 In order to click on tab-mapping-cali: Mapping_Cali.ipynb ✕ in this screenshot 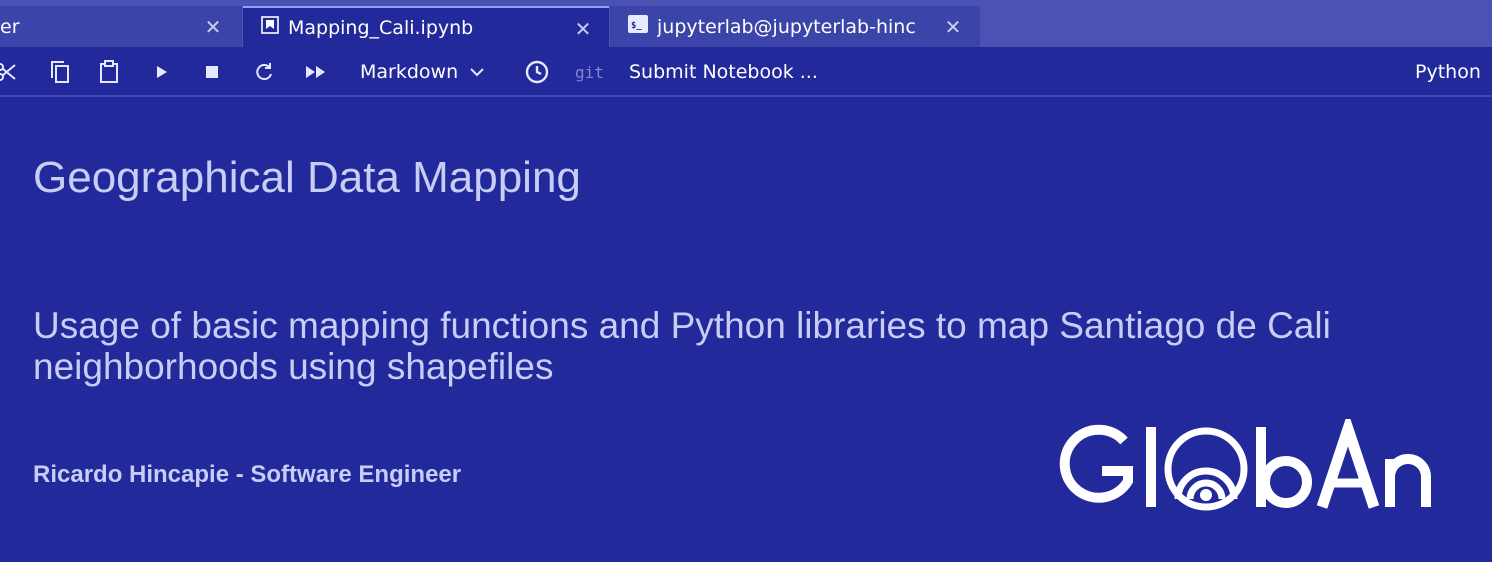, I will do `click(426, 26)`.